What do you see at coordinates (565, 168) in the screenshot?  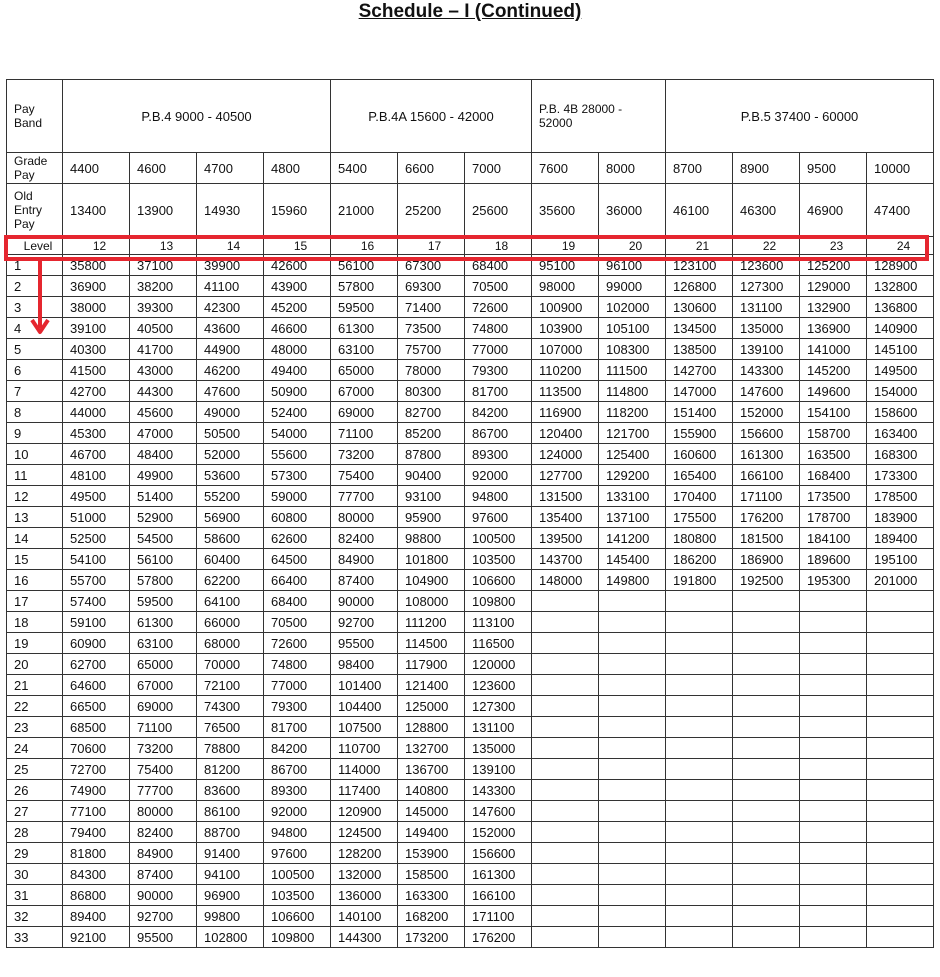 I see `grade-pay-cell: 7600` at bounding box center [565, 168].